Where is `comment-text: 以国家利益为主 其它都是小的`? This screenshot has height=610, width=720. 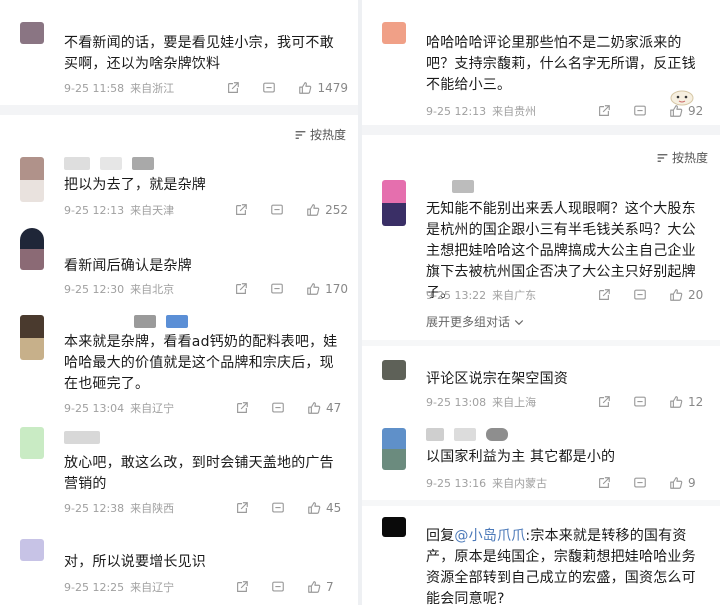
comment-text: 以国家利益为主 其它都是小的 is located at coordinates (521, 457).